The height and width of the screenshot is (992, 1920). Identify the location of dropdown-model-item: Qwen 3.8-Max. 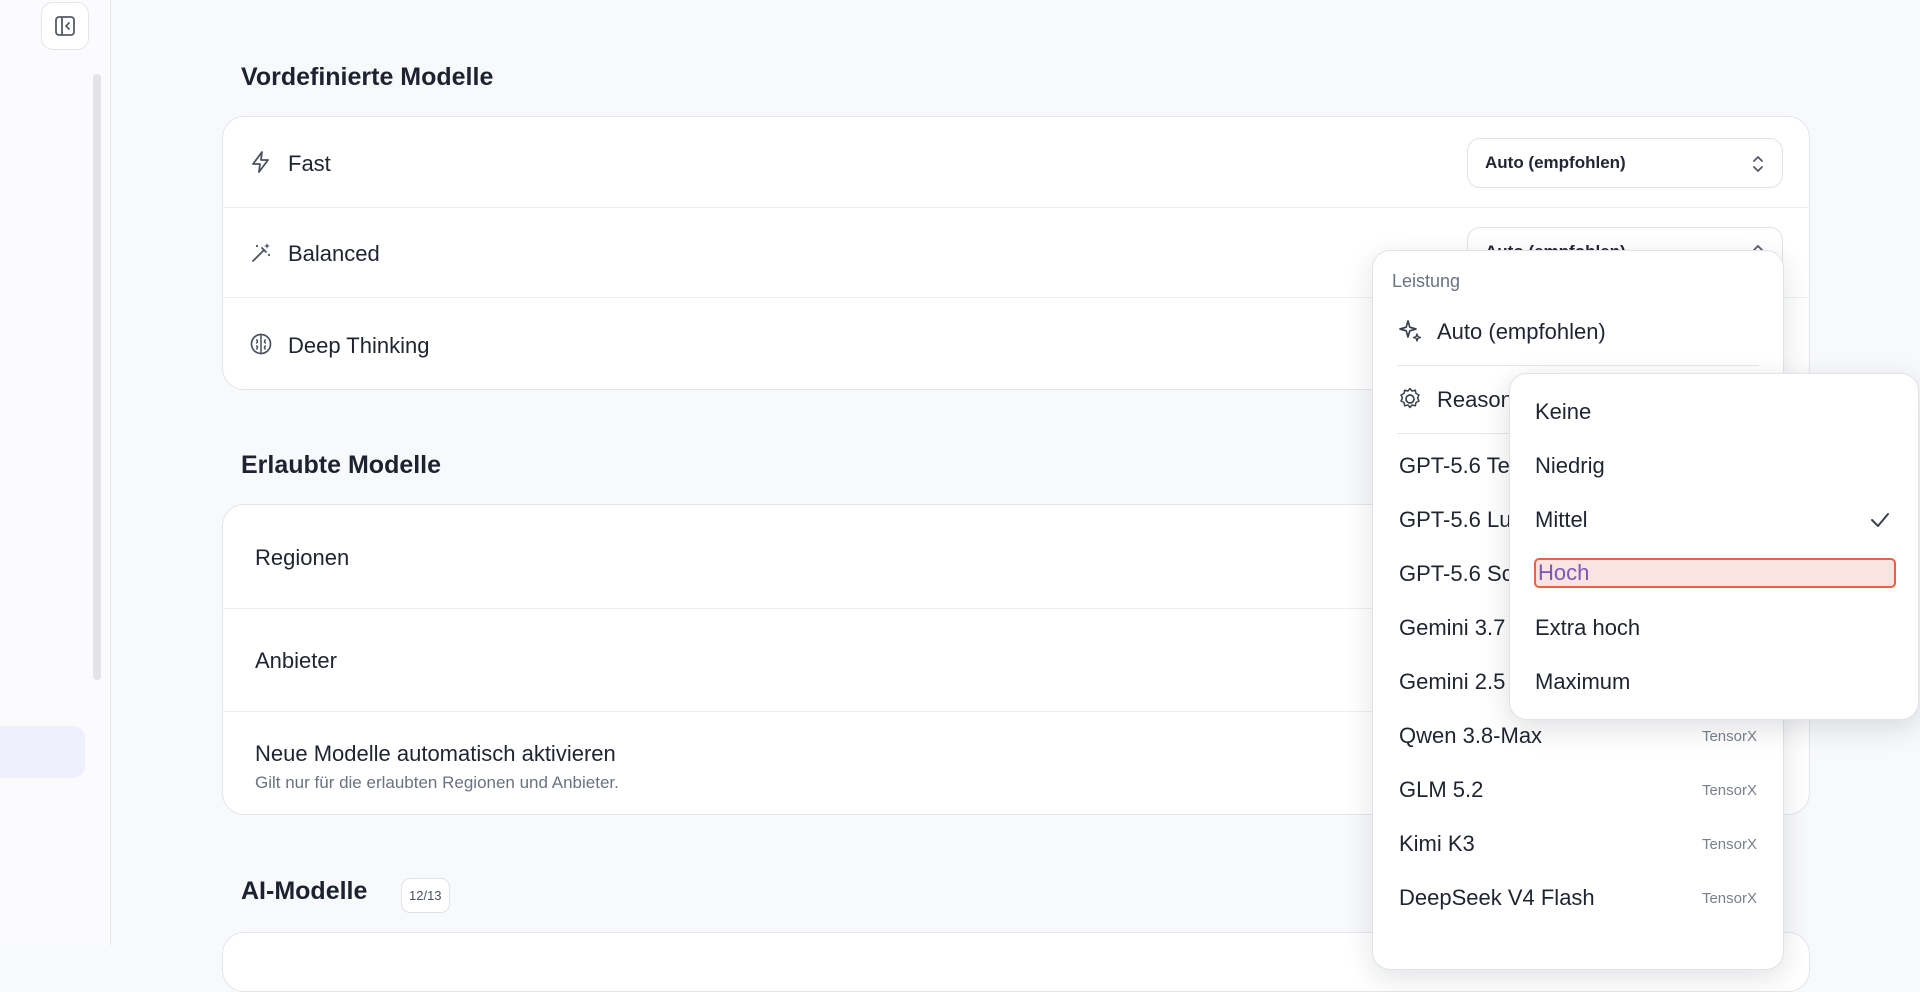
(1470, 736).